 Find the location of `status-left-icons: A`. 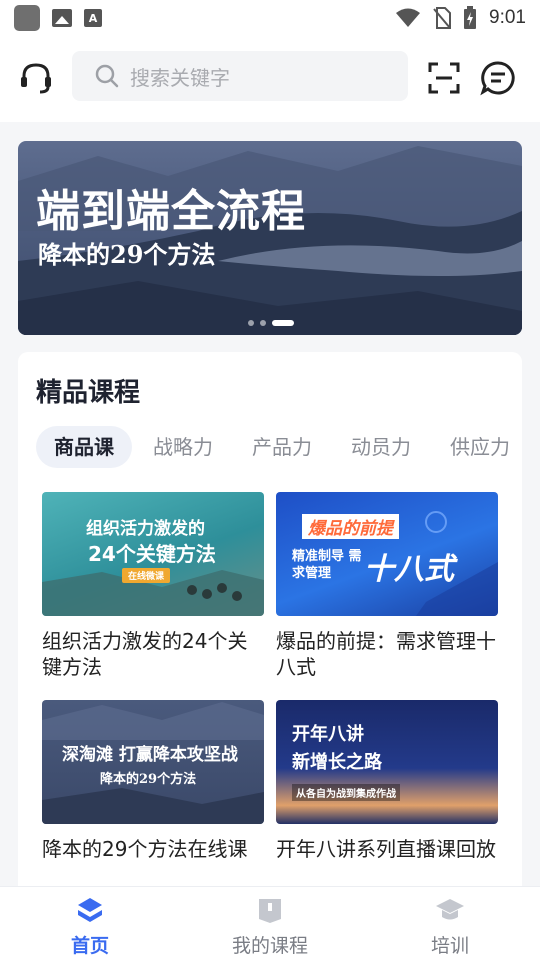

status-left-icons: A is located at coordinates (58, 18).